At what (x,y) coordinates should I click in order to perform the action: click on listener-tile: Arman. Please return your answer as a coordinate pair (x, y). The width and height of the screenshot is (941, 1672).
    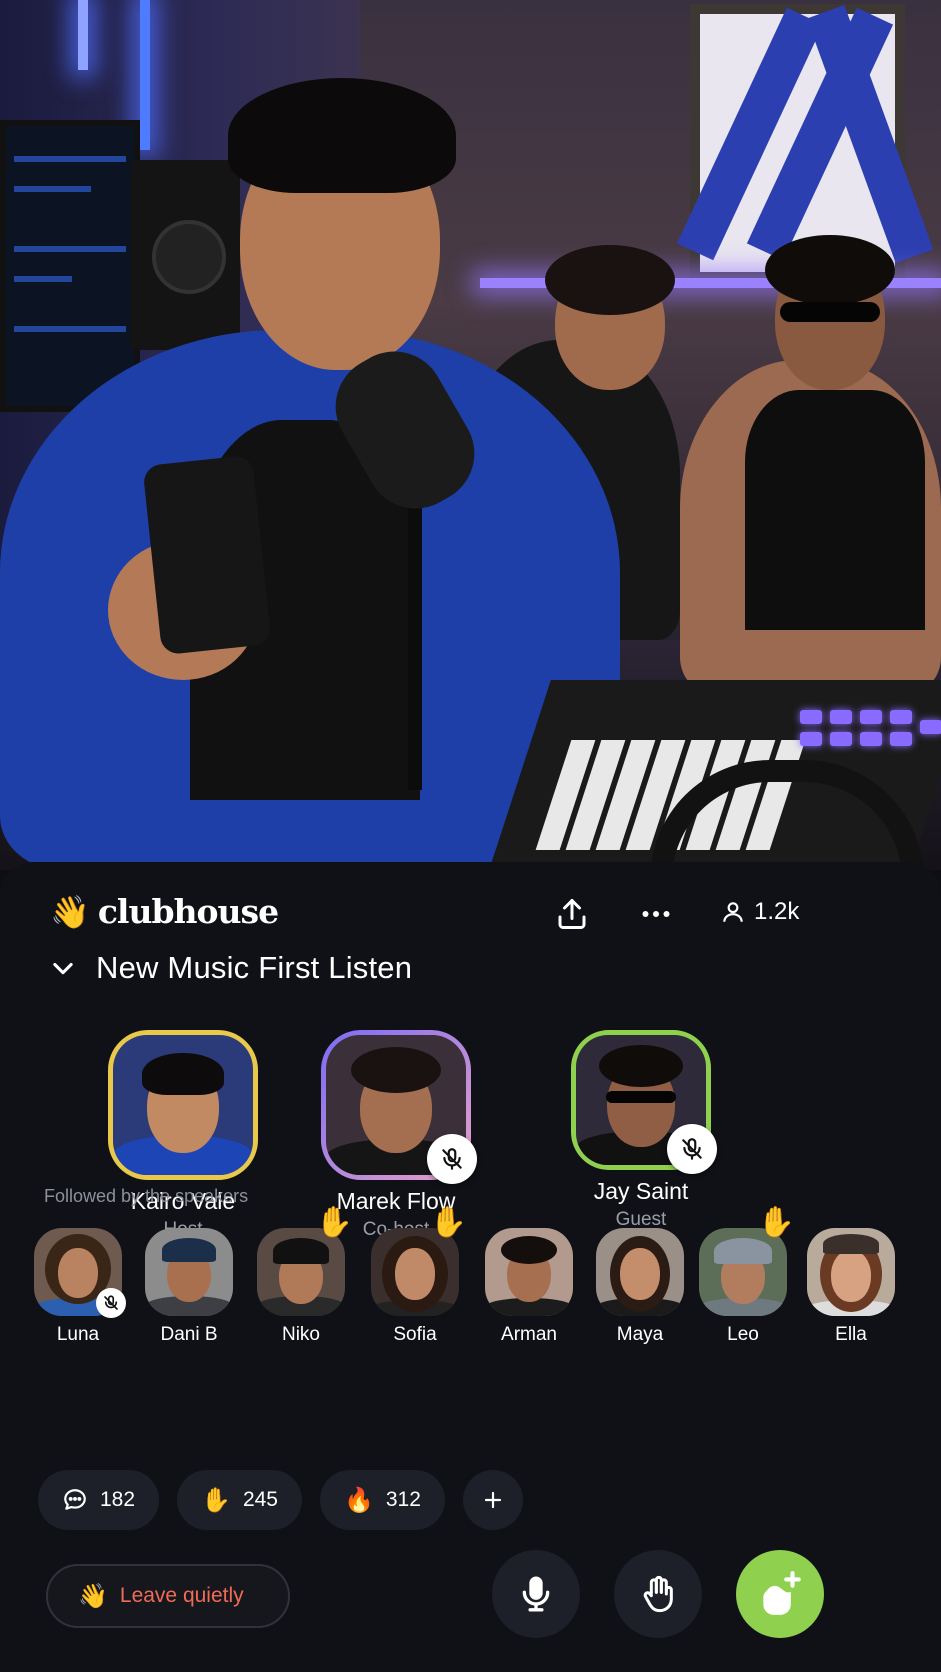
    Looking at the image, I should click on (529, 1287).